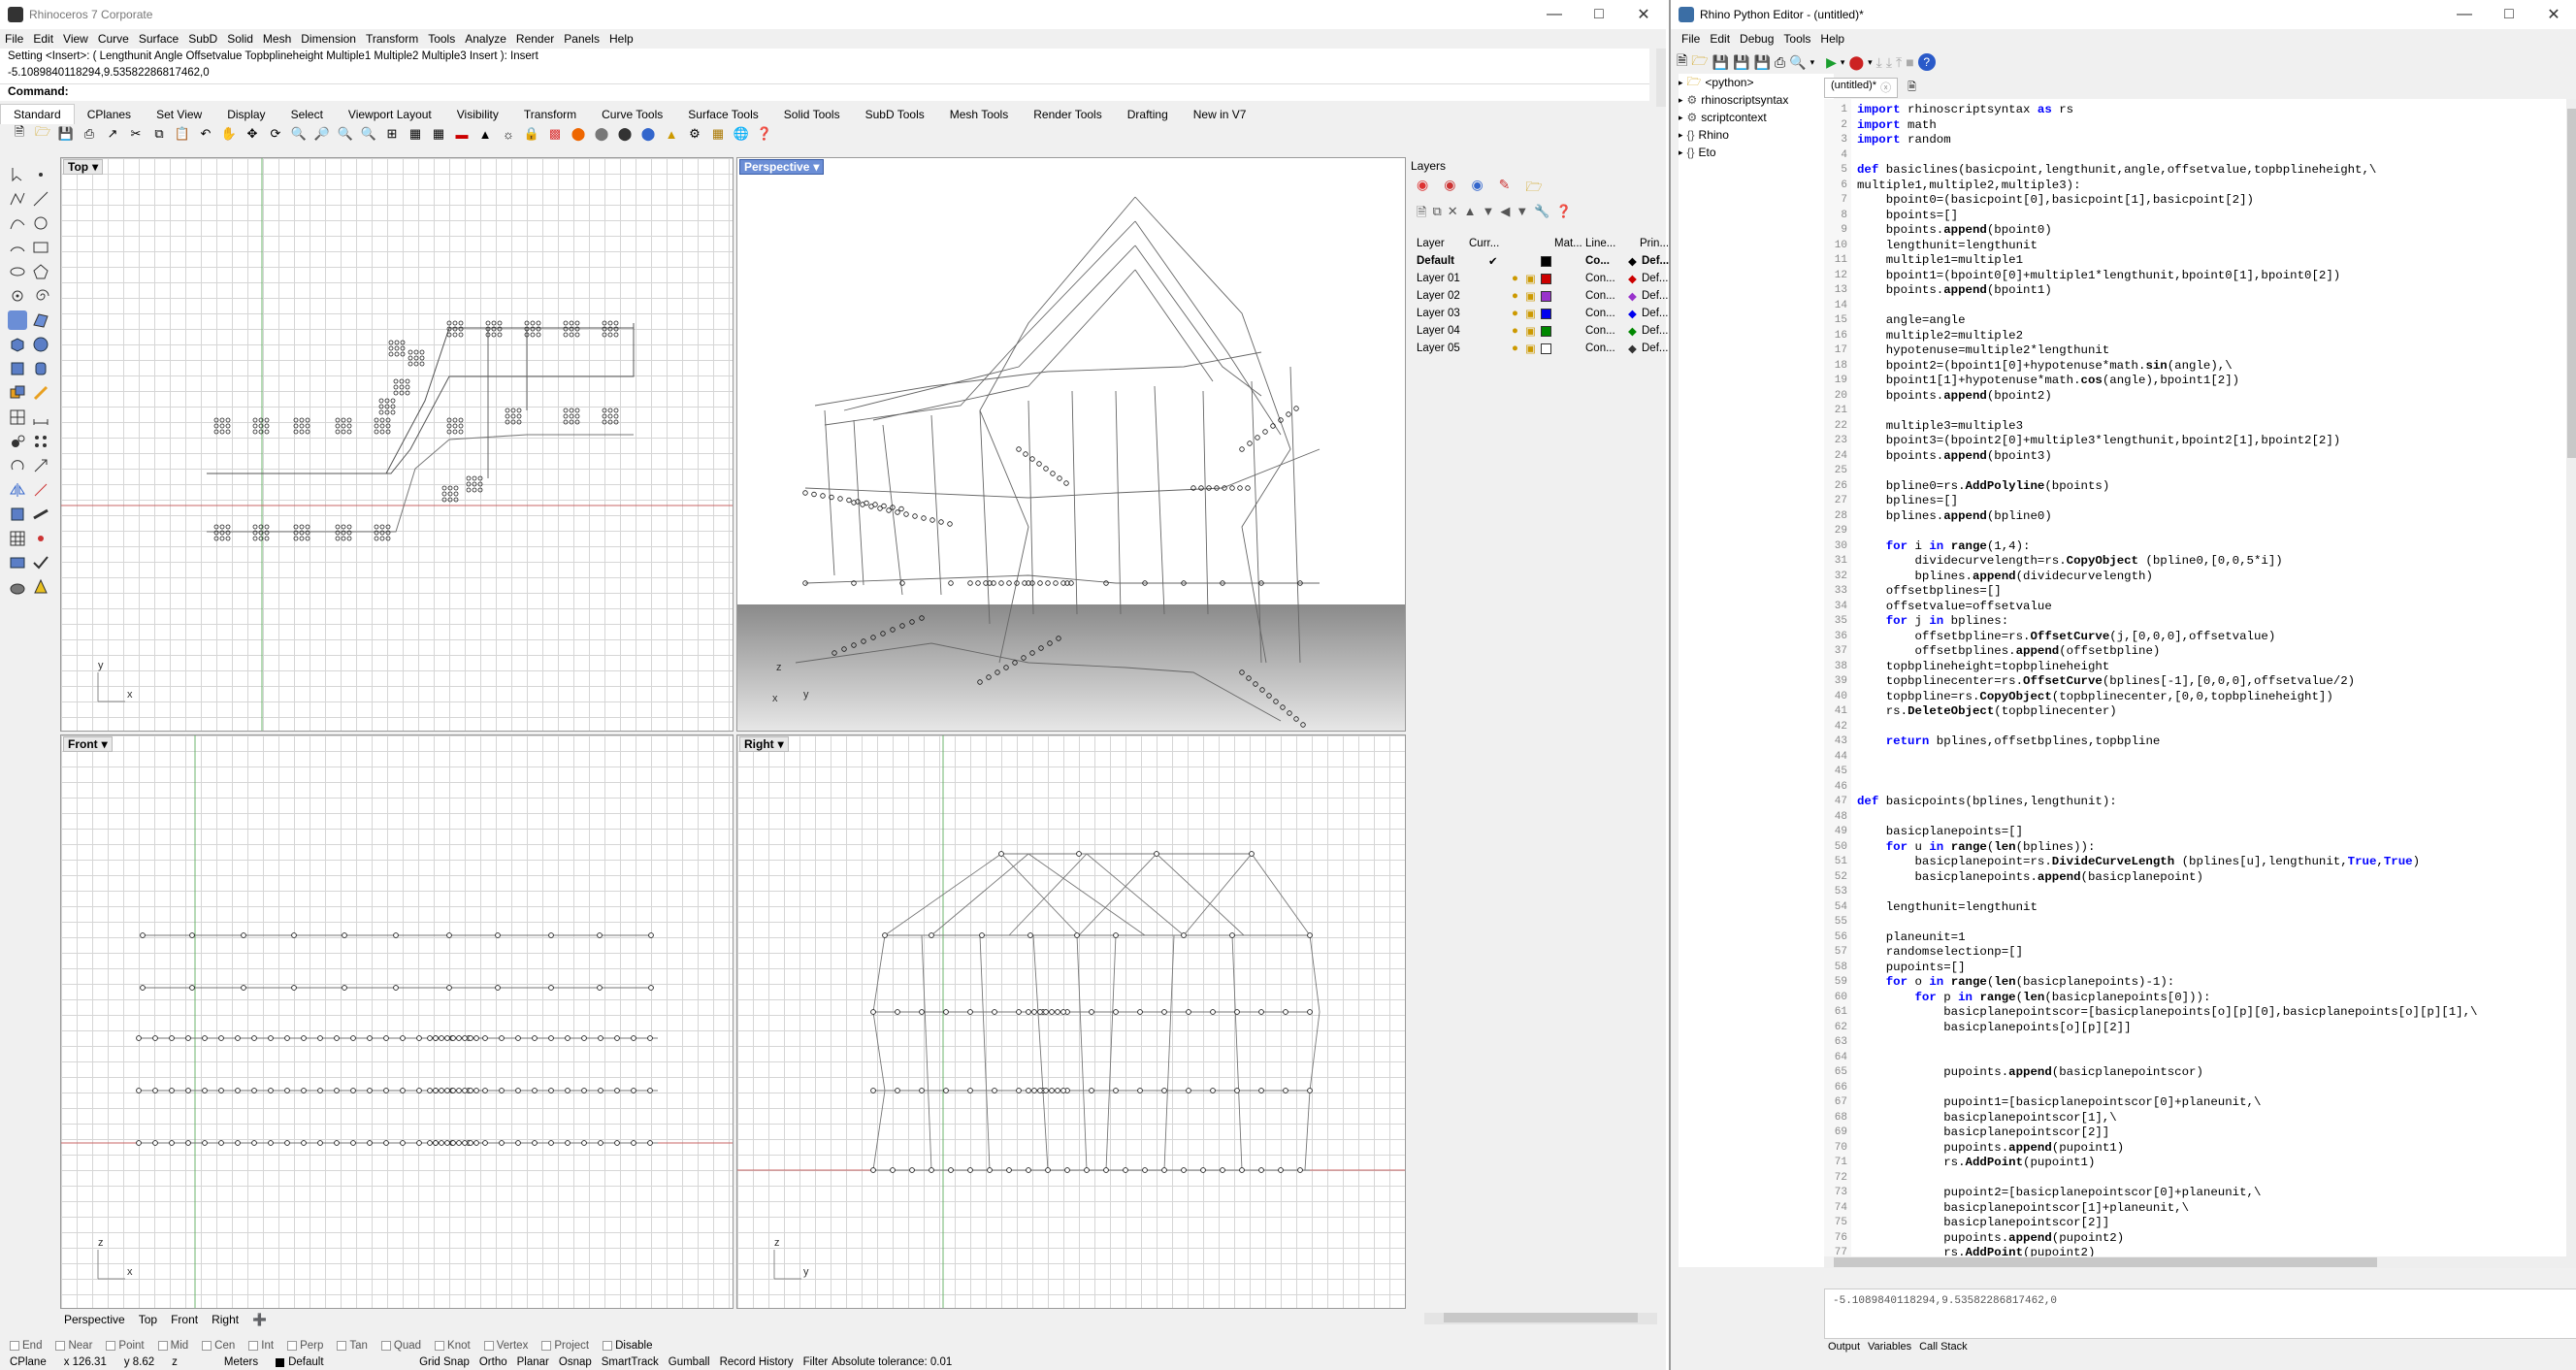  What do you see at coordinates (1862, 88) in the screenshot?
I see `doc-tab-untitled: (untitled)* ⓧ` at bounding box center [1862, 88].